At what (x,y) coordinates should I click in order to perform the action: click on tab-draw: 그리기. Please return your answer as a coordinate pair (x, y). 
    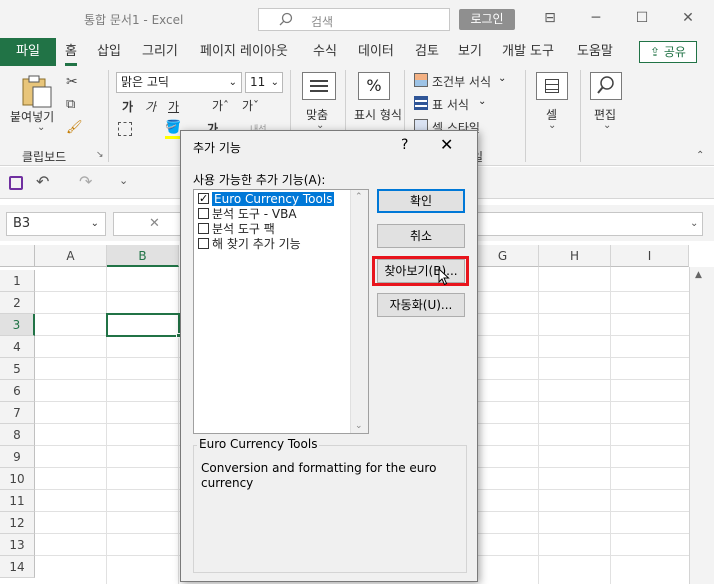
    Looking at the image, I should click on (160, 52).